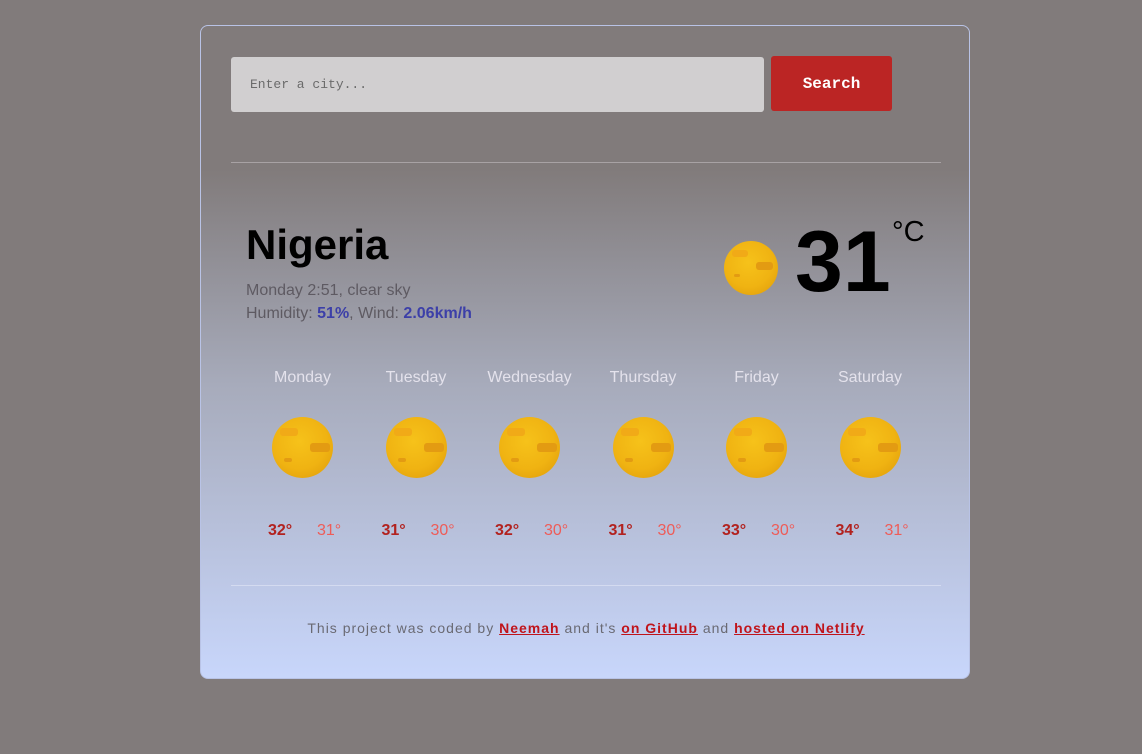 Image resolution: width=1142 pixels, height=754 pixels. I want to click on forecast-day-name: Friday, so click(756, 377).